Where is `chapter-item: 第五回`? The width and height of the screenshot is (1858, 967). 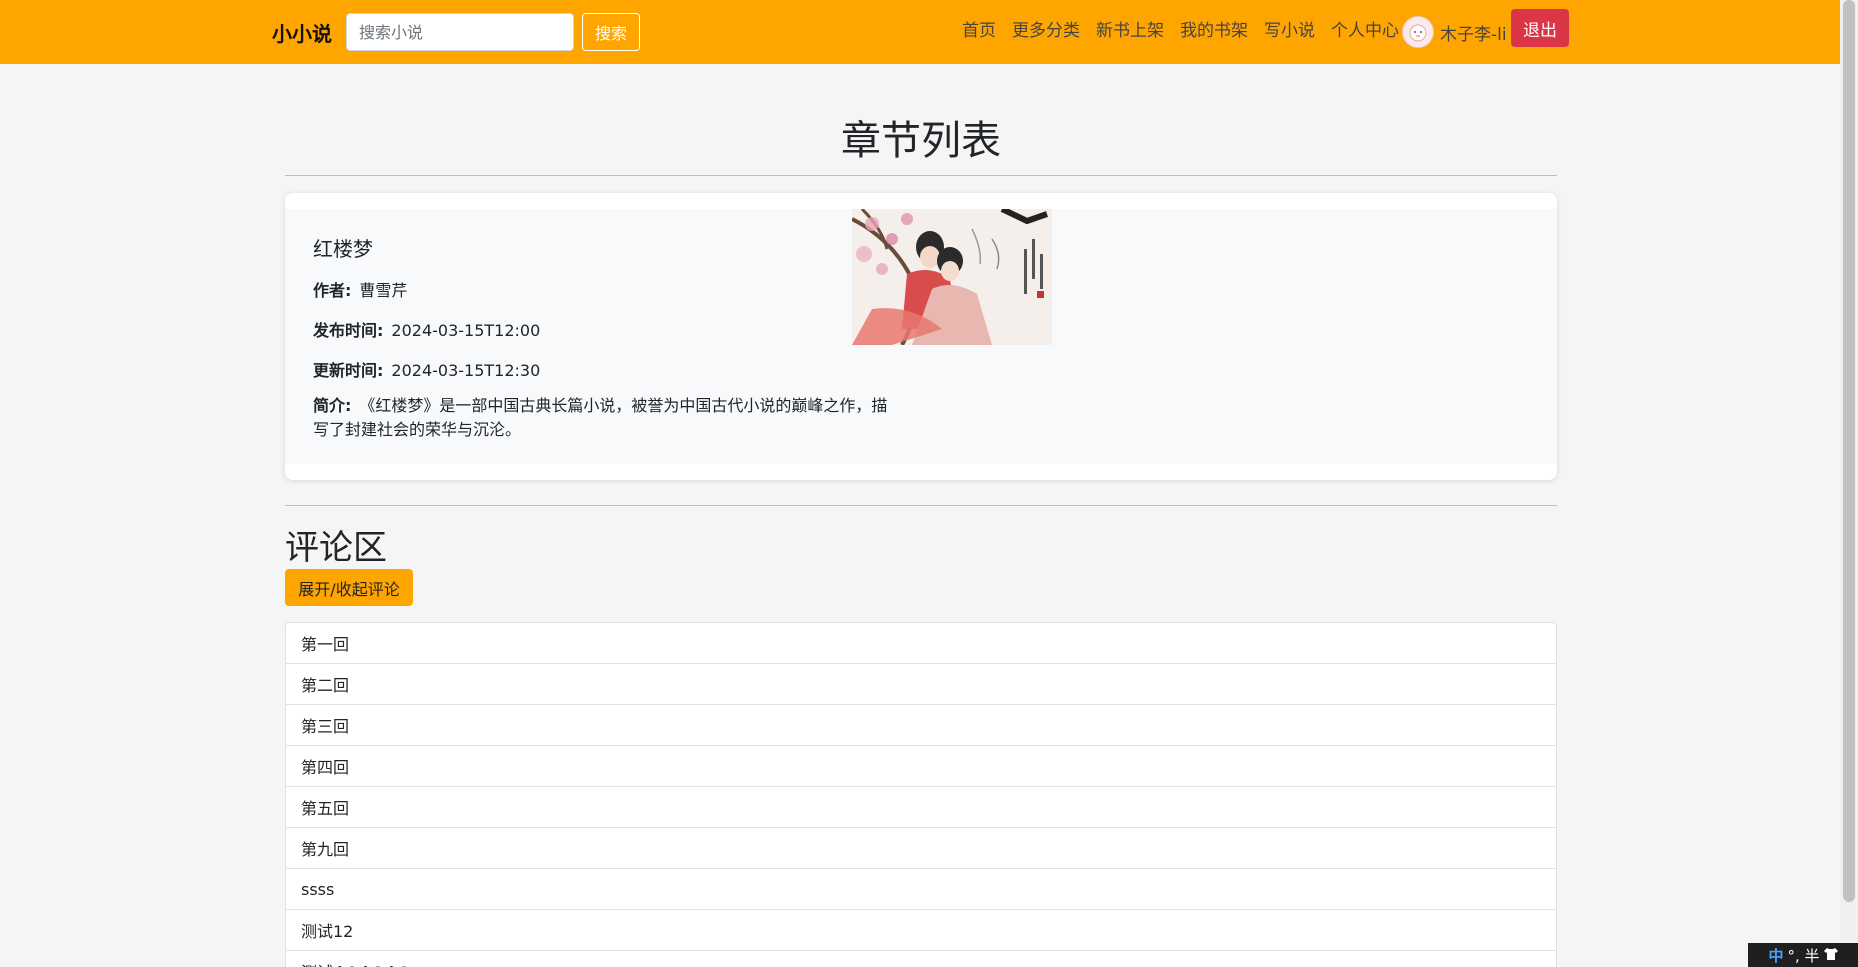 chapter-item: 第五回 is located at coordinates (921, 807).